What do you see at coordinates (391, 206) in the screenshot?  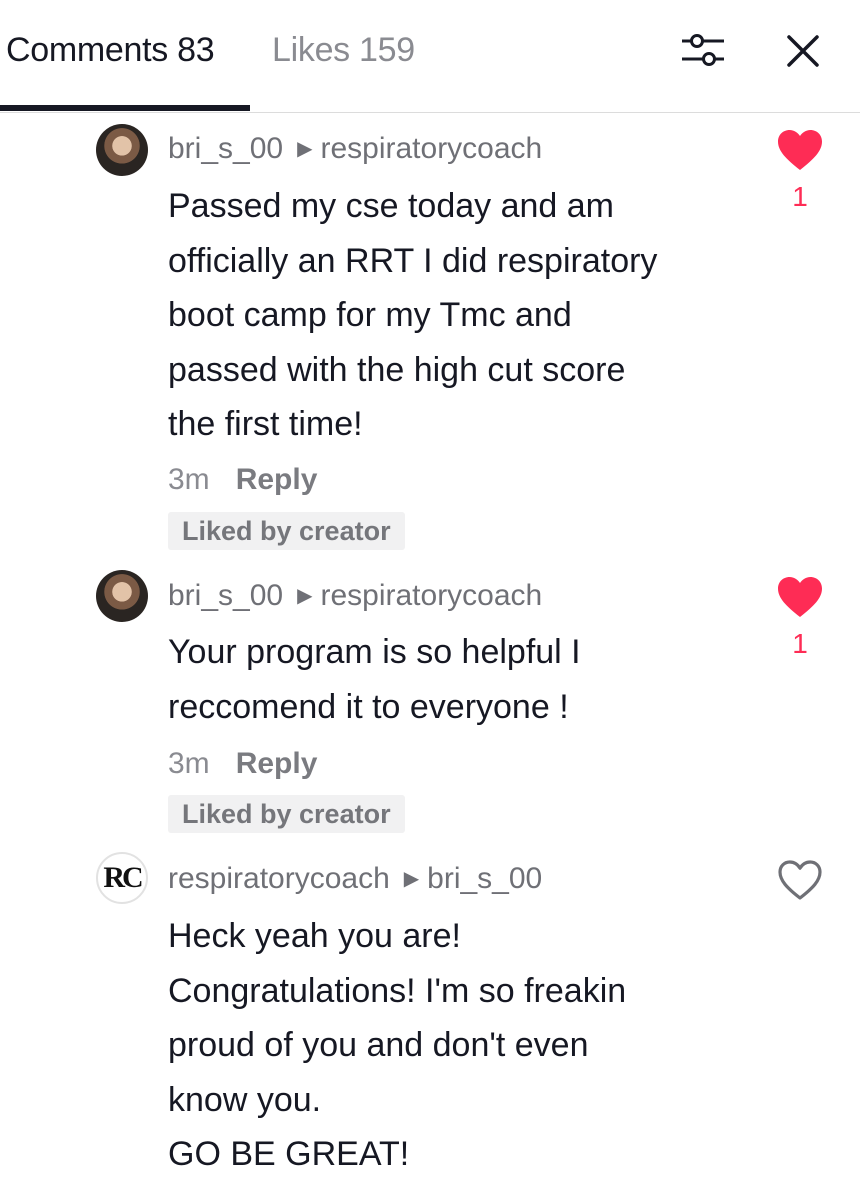 I see `comment-text-line: Passed my cse today and am` at bounding box center [391, 206].